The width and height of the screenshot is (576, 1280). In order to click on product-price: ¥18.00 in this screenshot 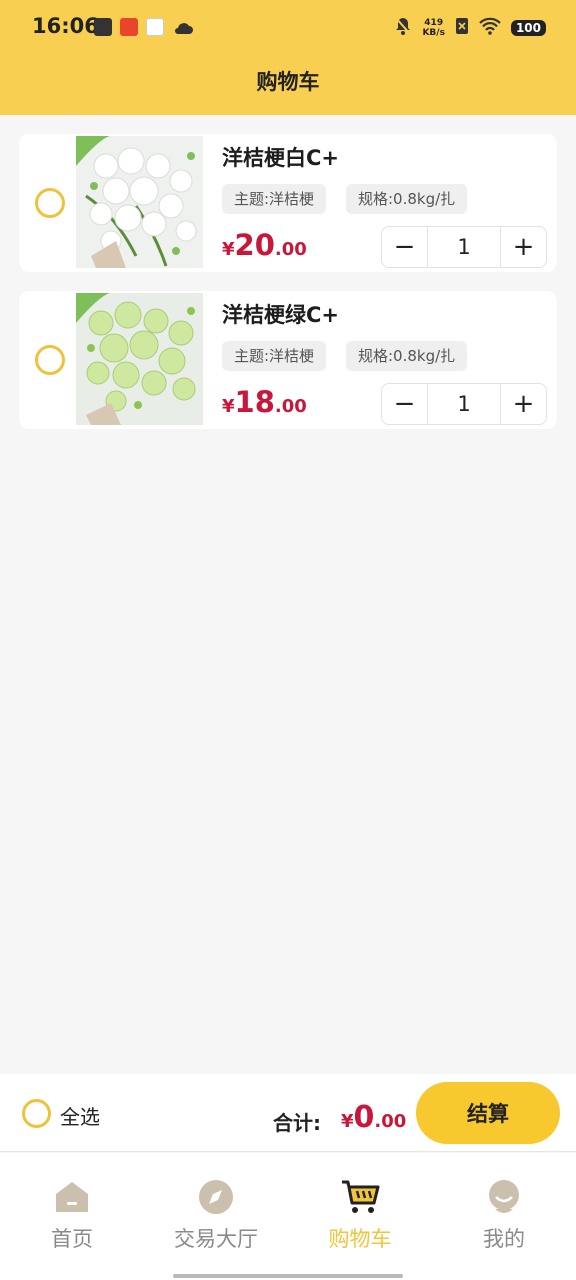, I will do `click(264, 402)`.